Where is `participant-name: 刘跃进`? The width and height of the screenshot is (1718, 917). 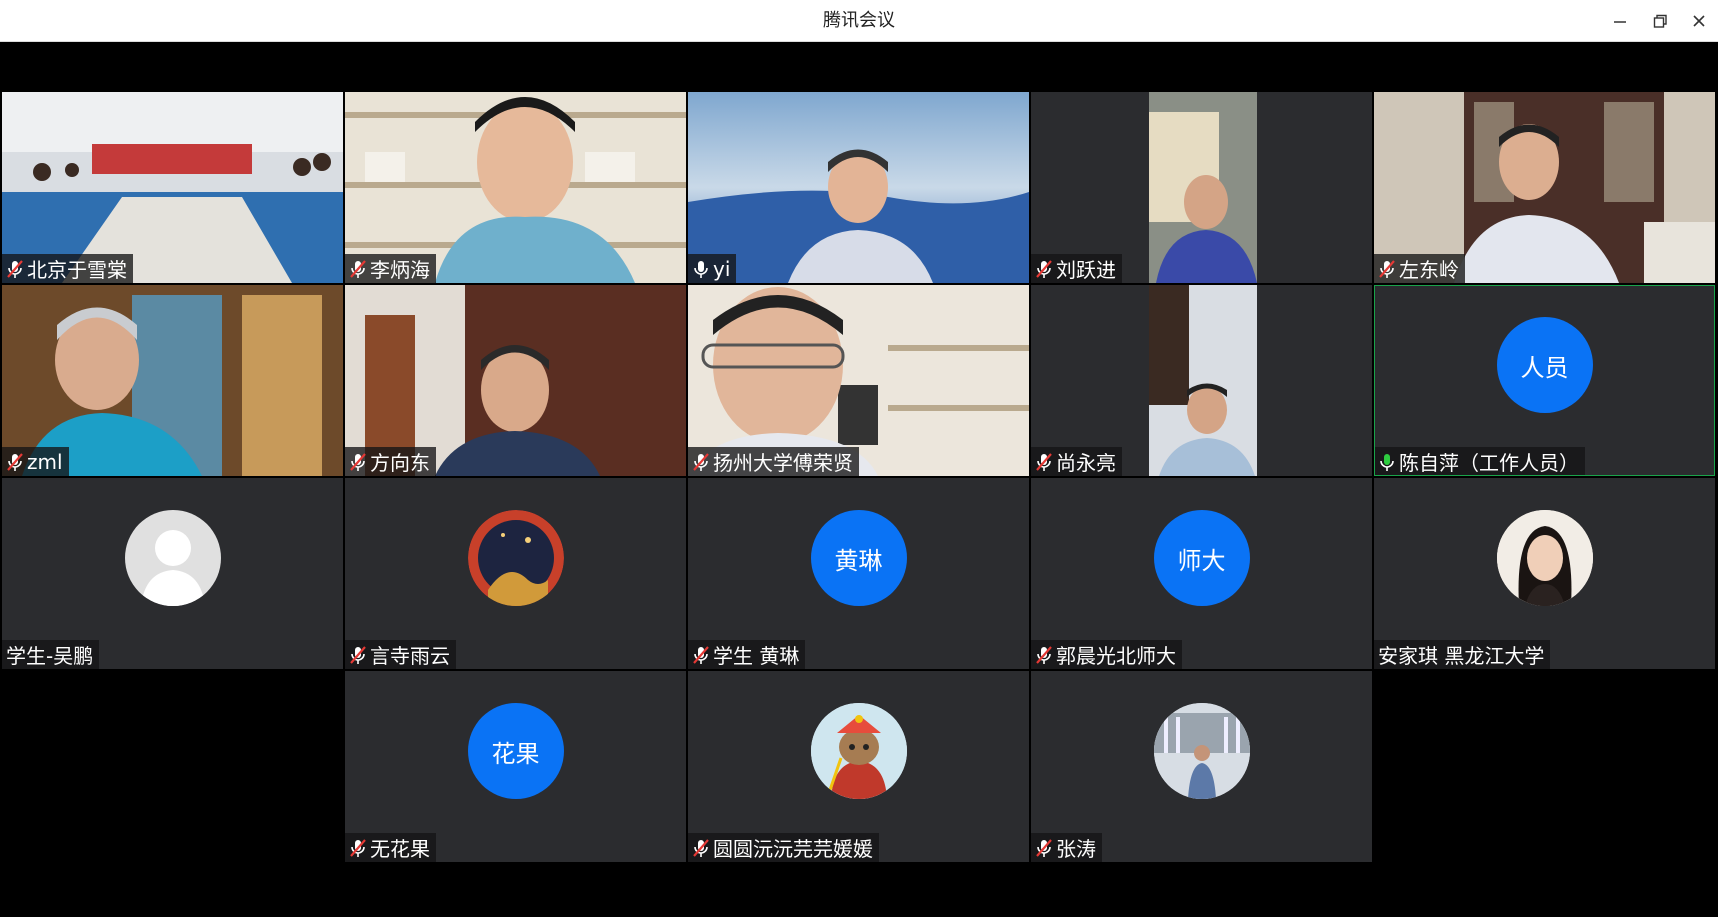 participant-name: 刘跃进 is located at coordinates (1086, 270).